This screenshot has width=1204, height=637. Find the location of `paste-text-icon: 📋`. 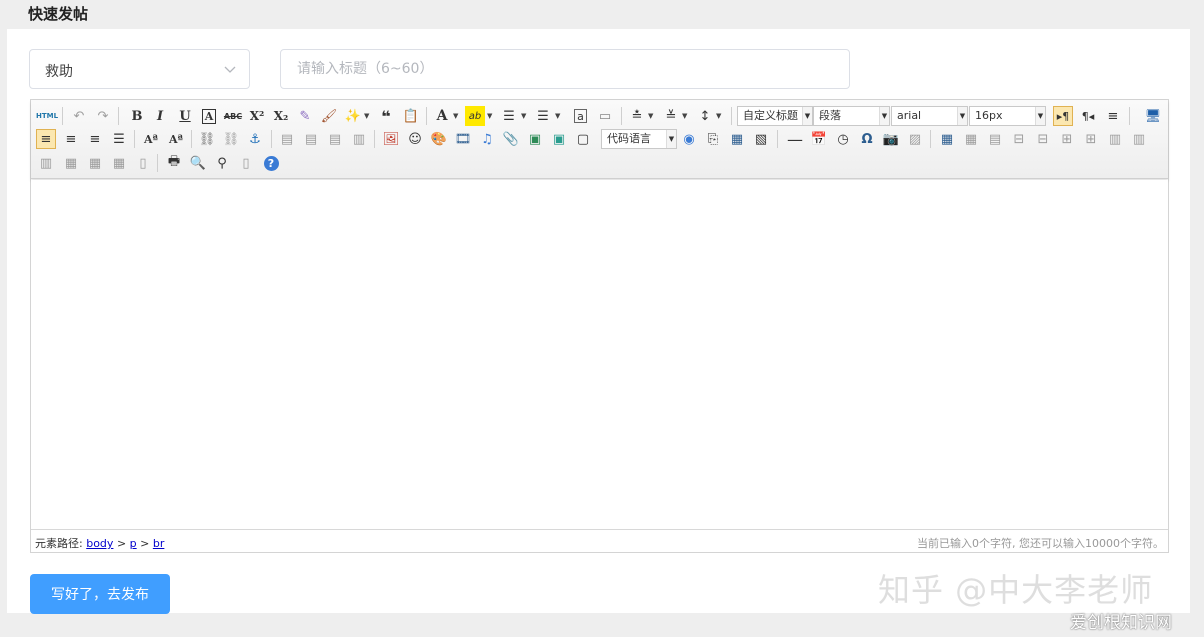

paste-text-icon: 📋 is located at coordinates (411, 116).